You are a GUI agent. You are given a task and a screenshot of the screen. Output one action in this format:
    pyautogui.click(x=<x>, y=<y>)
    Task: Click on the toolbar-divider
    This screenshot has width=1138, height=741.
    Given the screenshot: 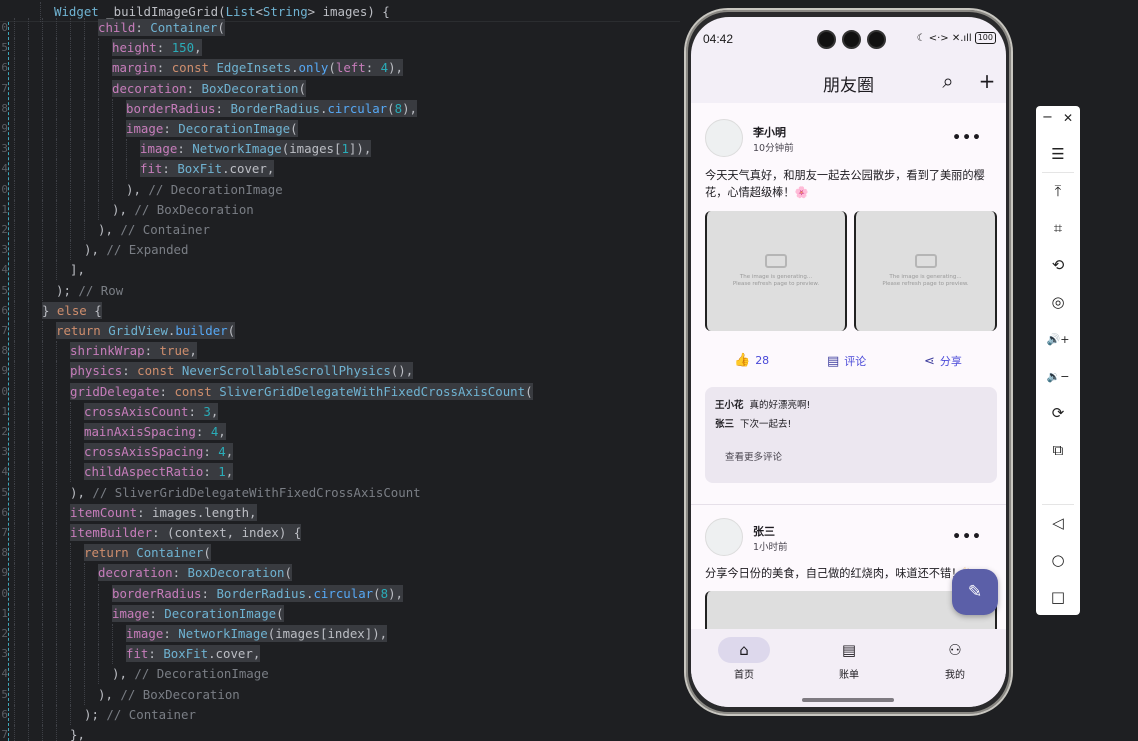 What is the action you would take?
    pyautogui.click(x=1058, y=504)
    